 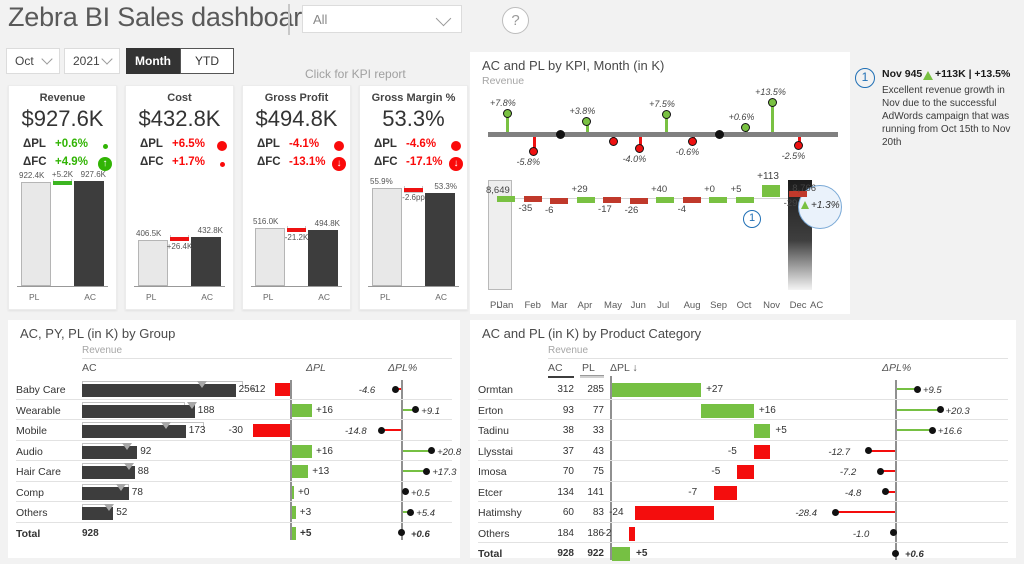 I want to click on ac-value: 92, so click(x=146, y=451).